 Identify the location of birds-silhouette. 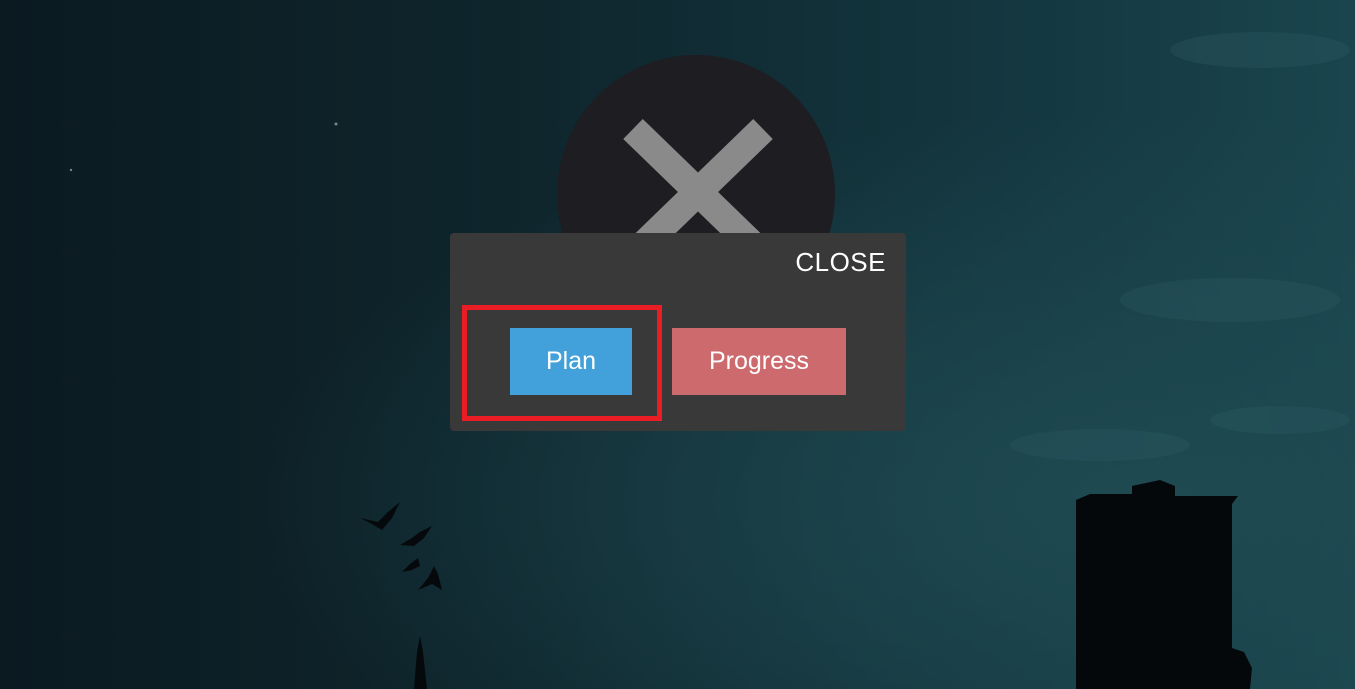
(401, 546).